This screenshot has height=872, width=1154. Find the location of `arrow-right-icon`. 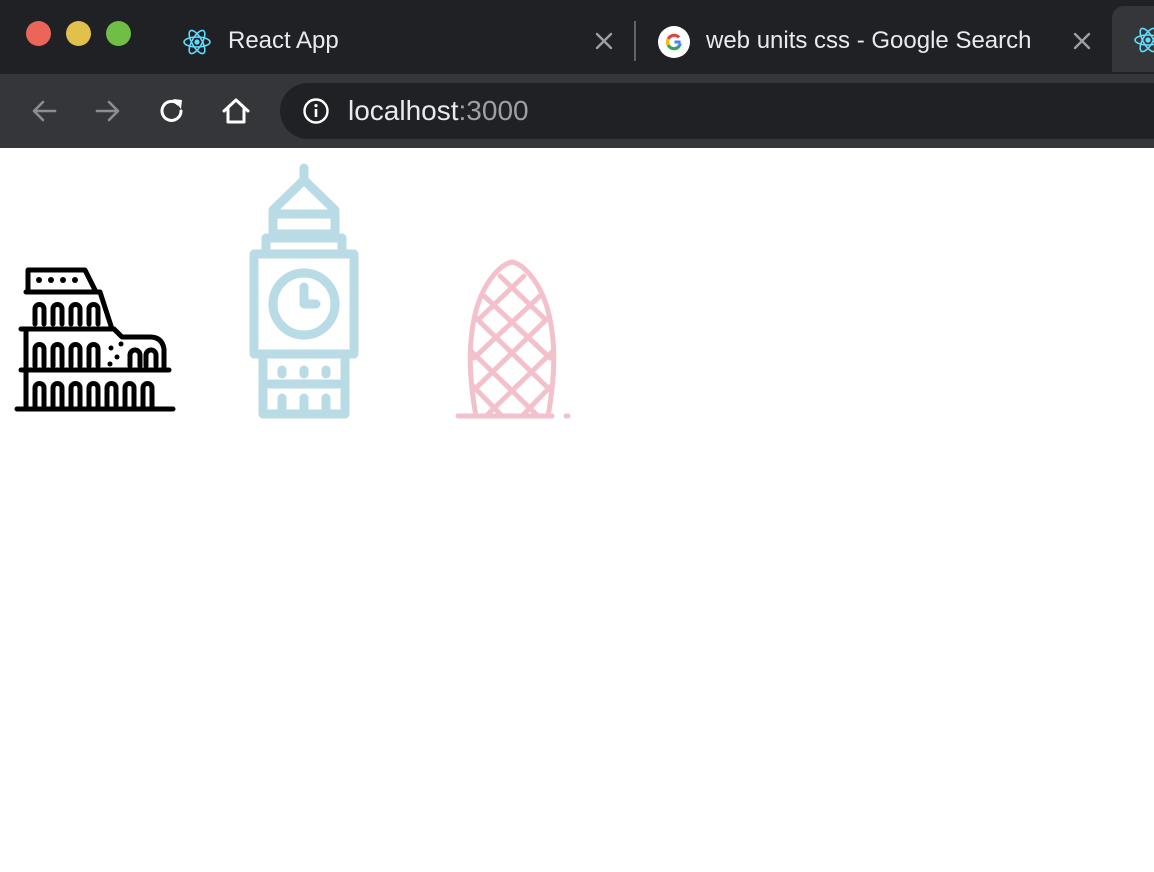

arrow-right-icon is located at coordinates (108, 111).